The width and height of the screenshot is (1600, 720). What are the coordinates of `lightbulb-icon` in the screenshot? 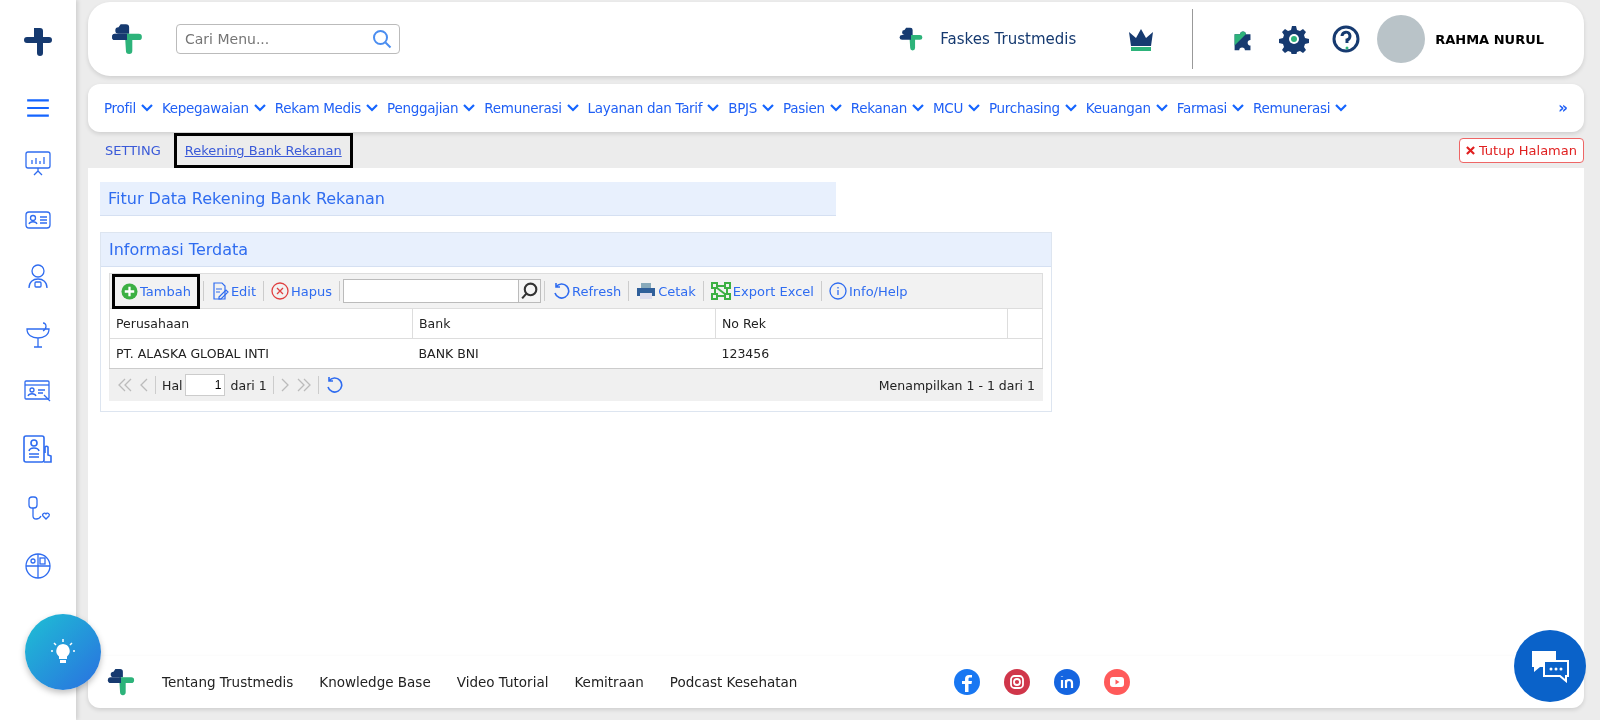 It's located at (63, 652).